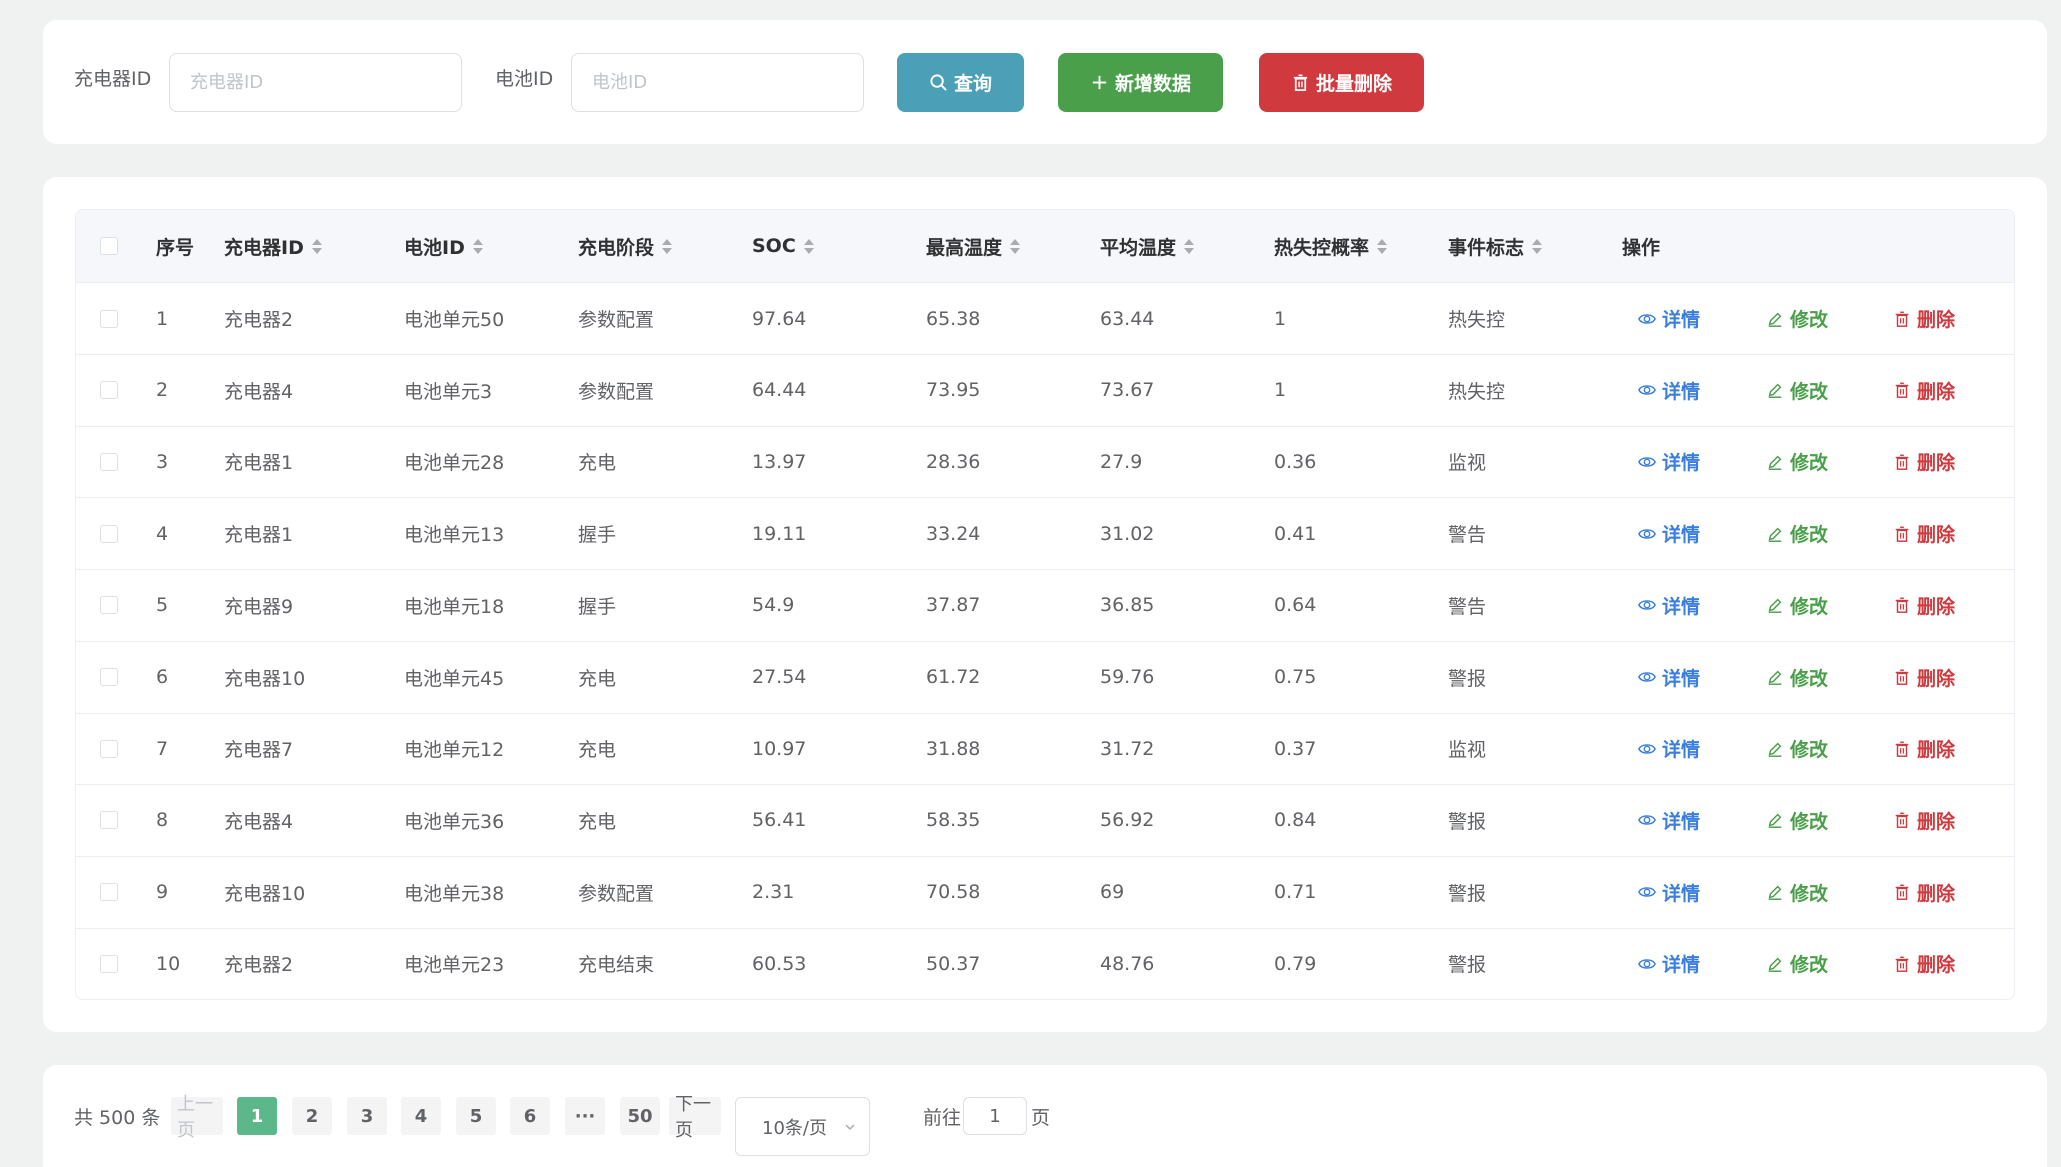 This screenshot has height=1167, width=2061. I want to click on page-button: 2, so click(312, 1116).